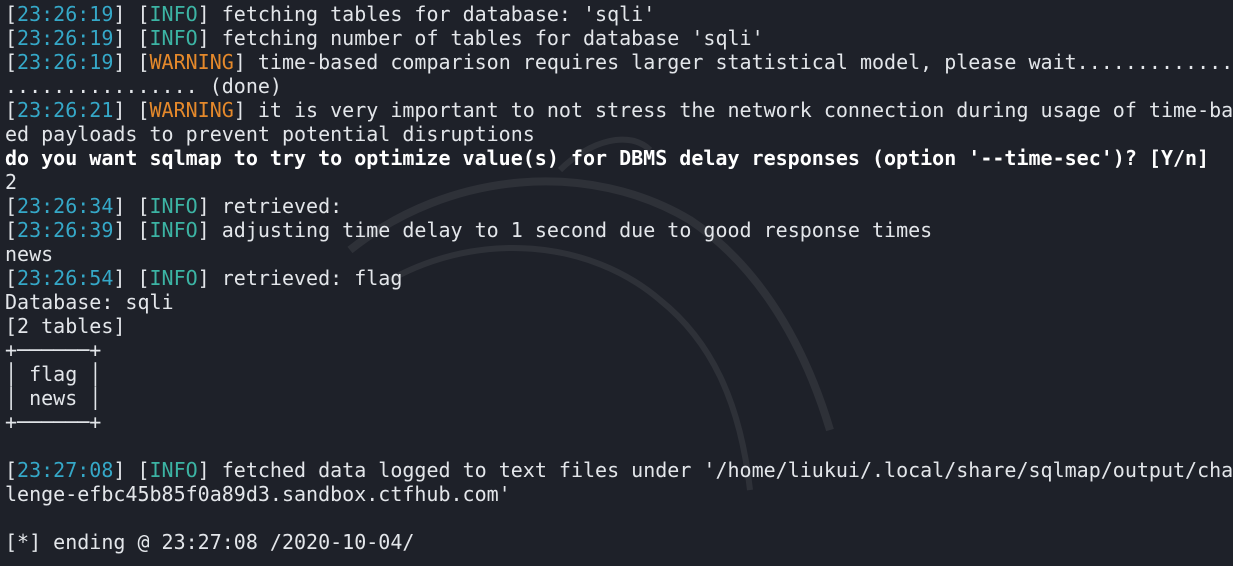  Describe the element at coordinates (65, 110) in the screenshot. I see `log-timestamp: 23:26:21` at that location.